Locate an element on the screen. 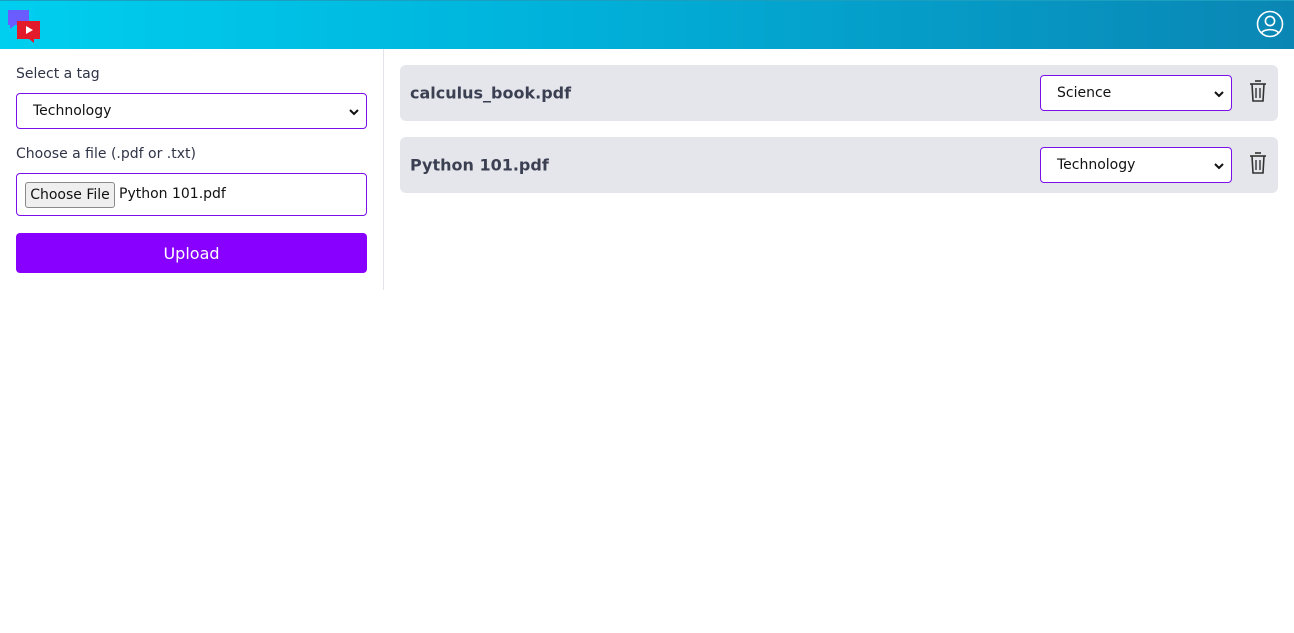  file-row: calculus_book.pdf Science is located at coordinates (839, 93).